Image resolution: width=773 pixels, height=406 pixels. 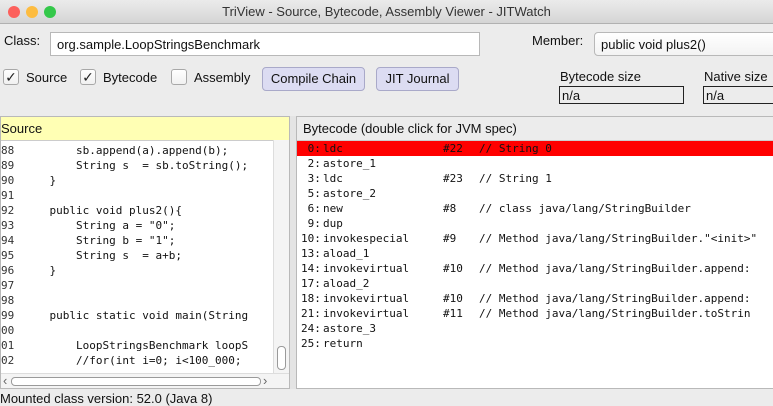 What do you see at coordinates (311, 163) in the screenshot?
I see `bytecode-offset: 2:` at bounding box center [311, 163].